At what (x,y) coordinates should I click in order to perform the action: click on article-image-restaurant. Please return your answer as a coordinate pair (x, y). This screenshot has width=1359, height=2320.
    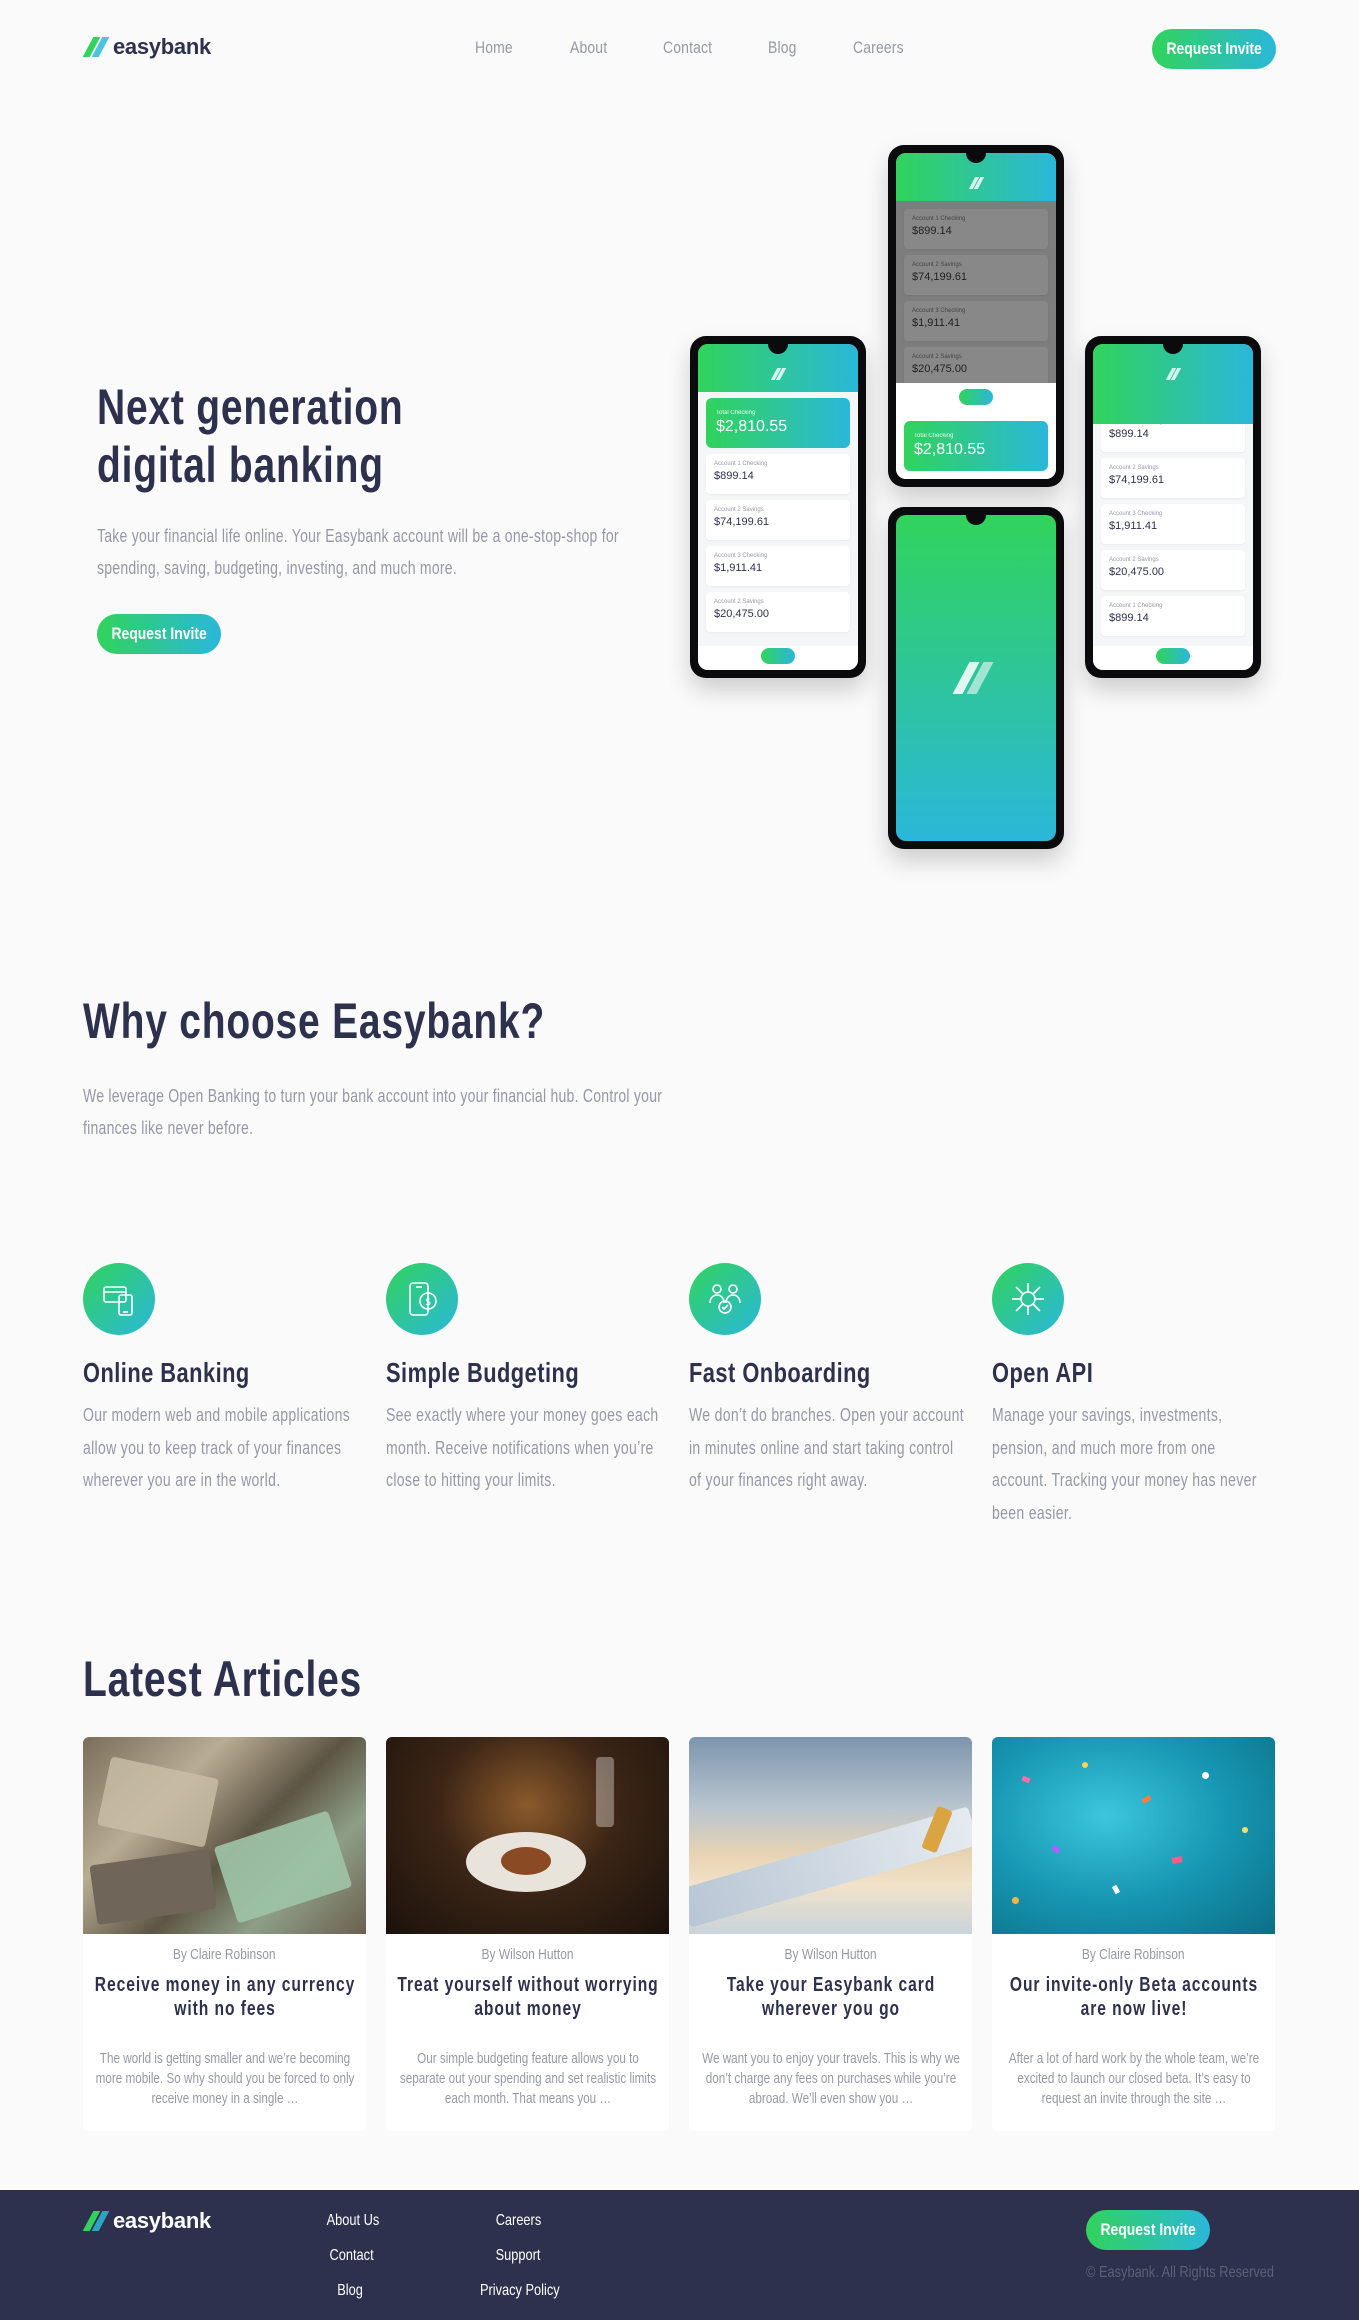
    Looking at the image, I should click on (527, 1835).